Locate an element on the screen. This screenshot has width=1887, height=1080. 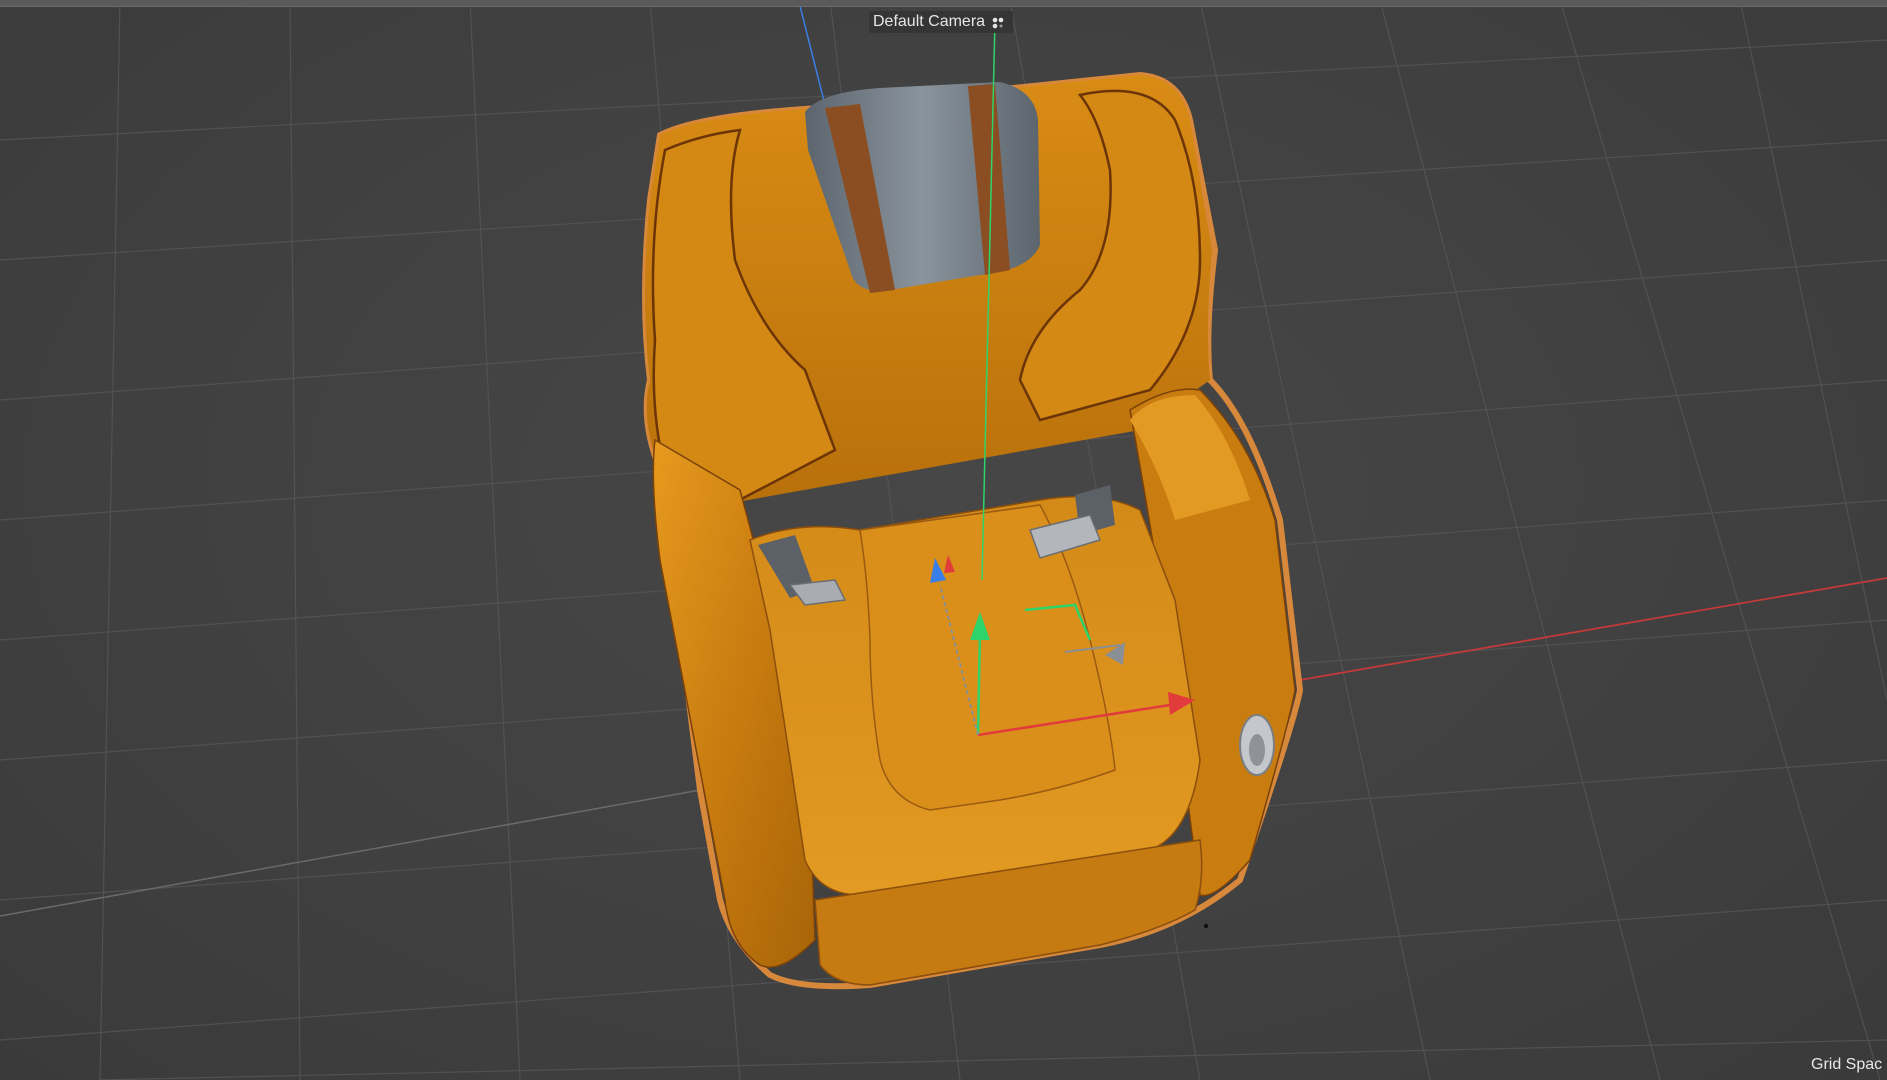
vertex-point is located at coordinates (1206, 926).